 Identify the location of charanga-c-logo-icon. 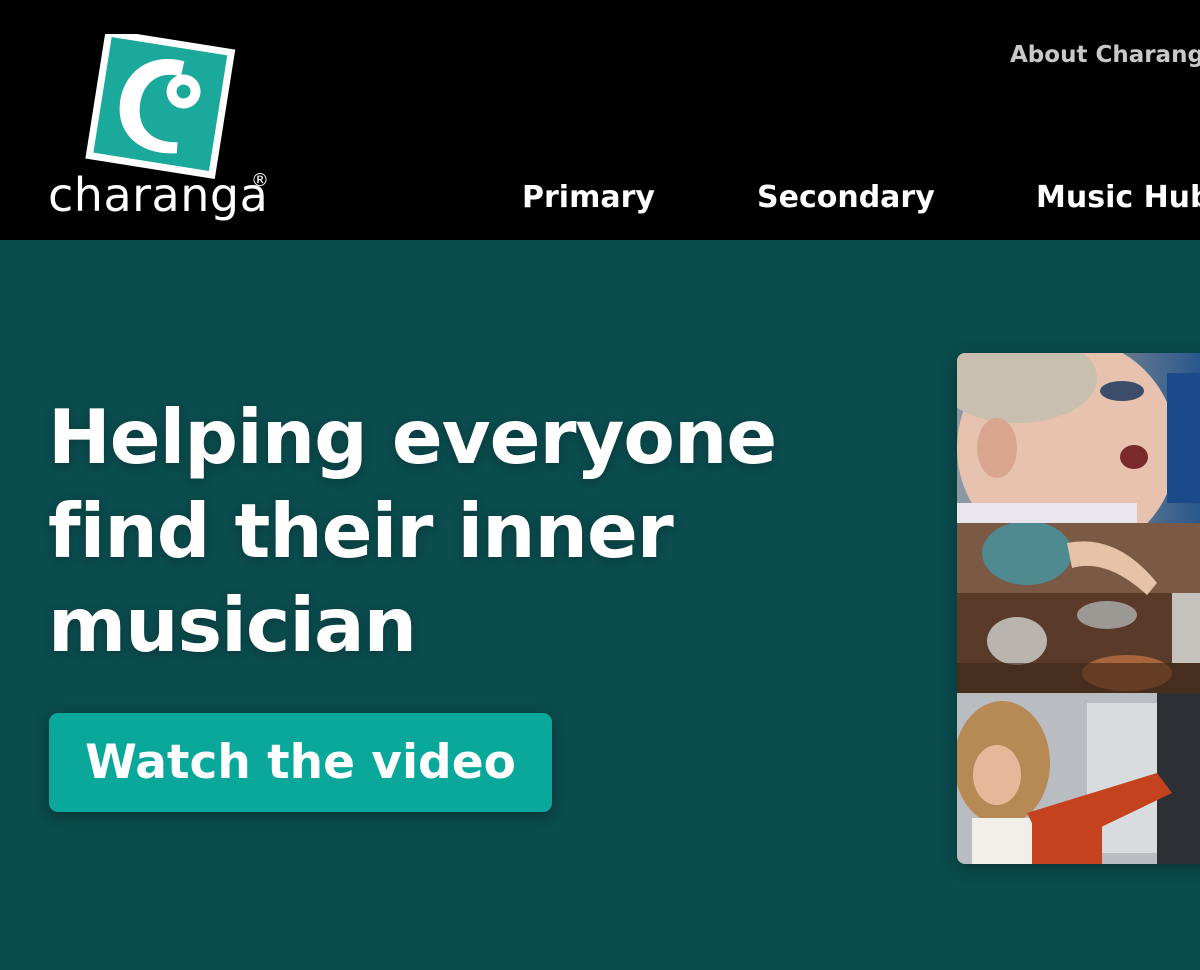
(160, 106).